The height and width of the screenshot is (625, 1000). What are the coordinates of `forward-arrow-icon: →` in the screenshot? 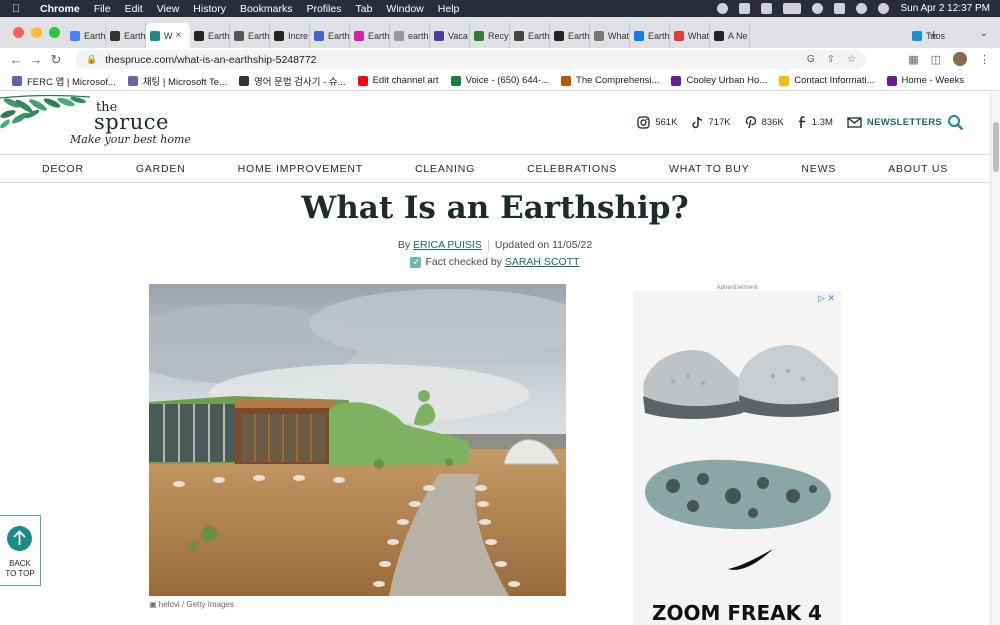 It's located at (36, 59).